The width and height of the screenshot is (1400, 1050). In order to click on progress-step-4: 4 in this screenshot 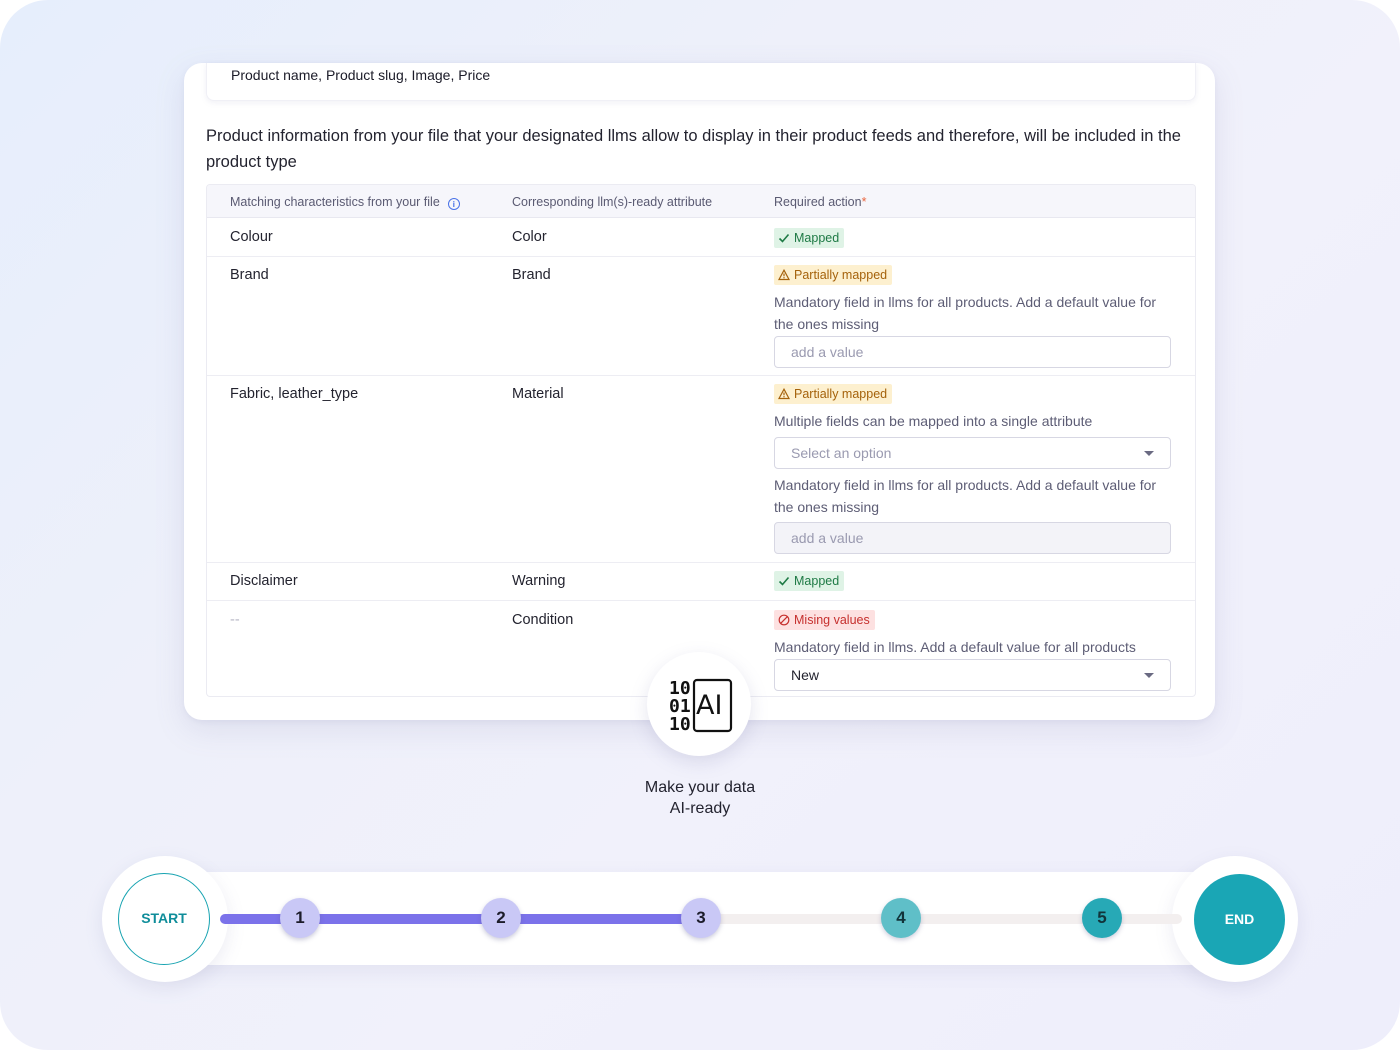, I will do `click(901, 918)`.